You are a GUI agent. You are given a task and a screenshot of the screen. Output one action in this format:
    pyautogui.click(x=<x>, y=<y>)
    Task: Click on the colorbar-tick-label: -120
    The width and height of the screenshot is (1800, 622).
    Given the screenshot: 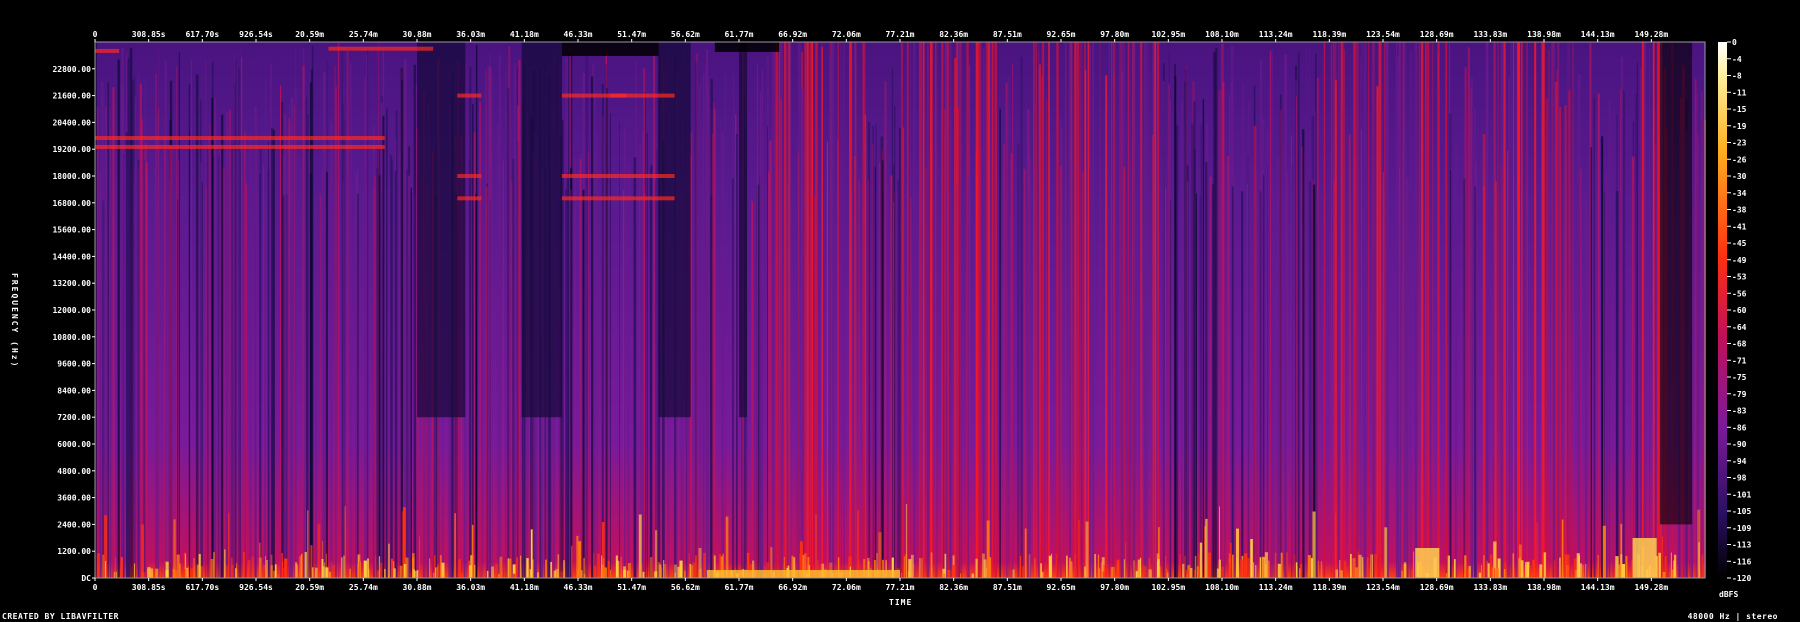 What is the action you would take?
    pyautogui.click(x=1741, y=578)
    